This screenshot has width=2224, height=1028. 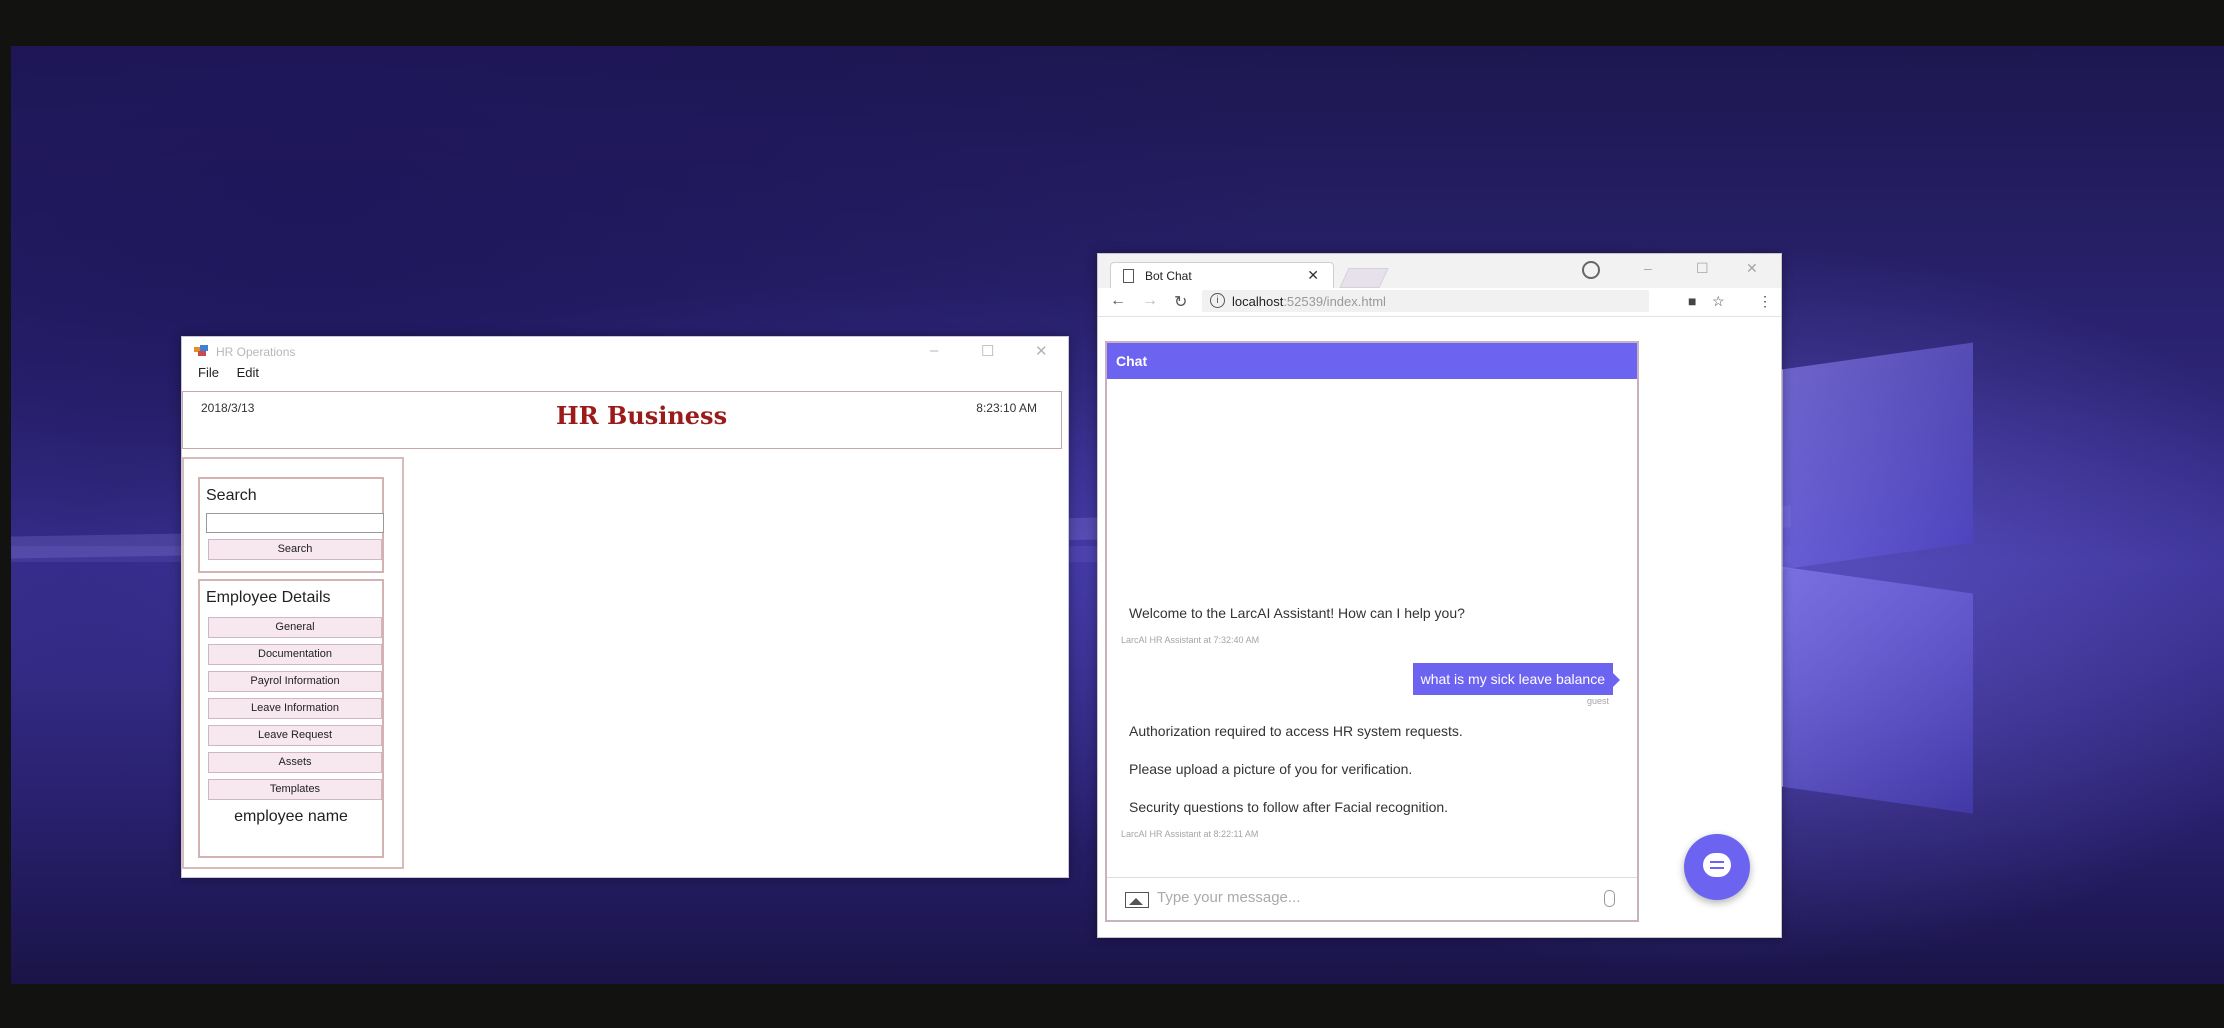 What do you see at coordinates (1439, 271) in the screenshot?
I see `browser-tab-bar: Bot Chat ✕ – ☐ ✕` at bounding box center [1439, 271].